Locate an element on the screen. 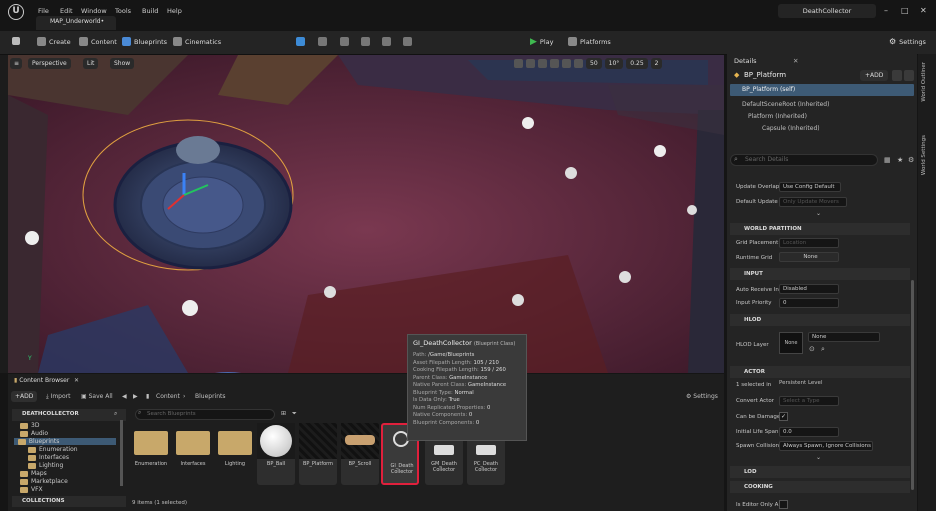 This screenshot has width=936, height=511. close-button: ✕ is located at coordinates (923, 10).